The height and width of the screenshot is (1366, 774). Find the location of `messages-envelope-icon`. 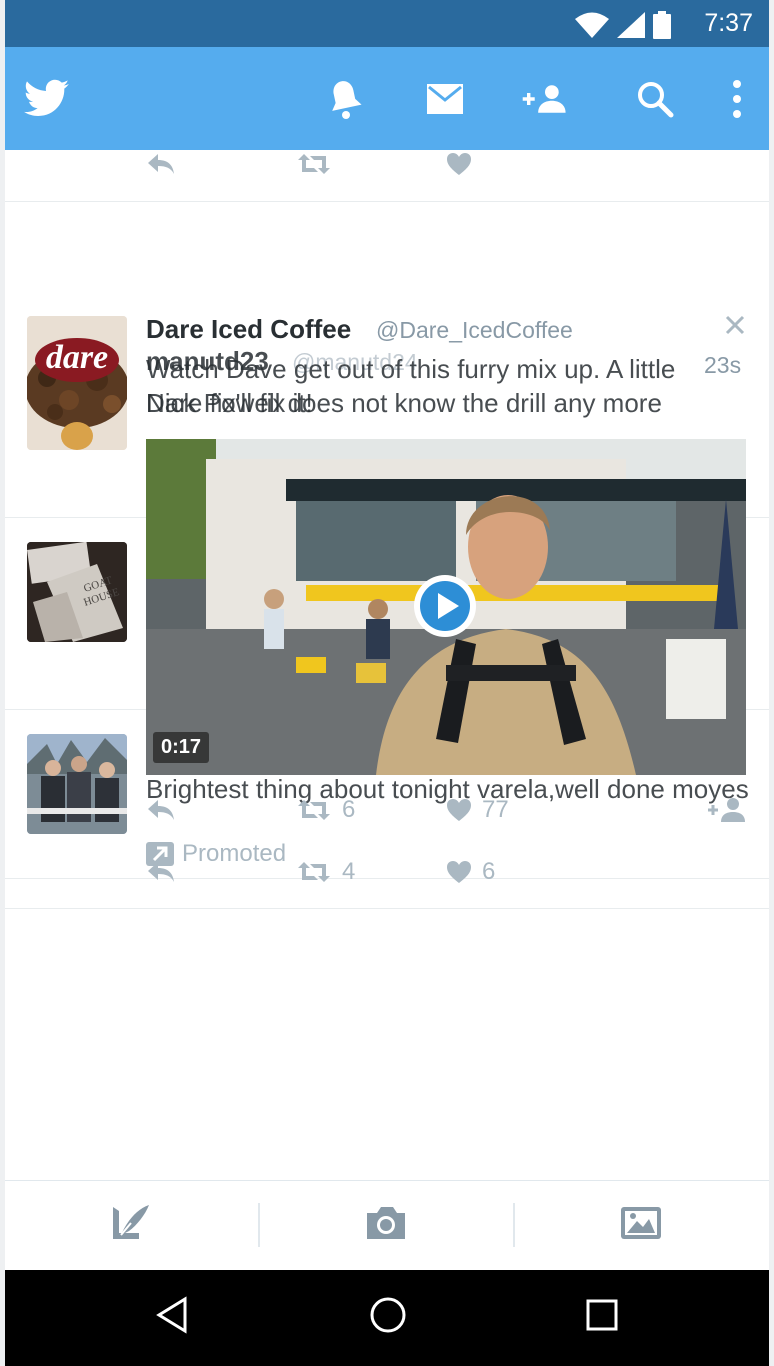

messages-envelope-icon is located at coordinates (445, 99).